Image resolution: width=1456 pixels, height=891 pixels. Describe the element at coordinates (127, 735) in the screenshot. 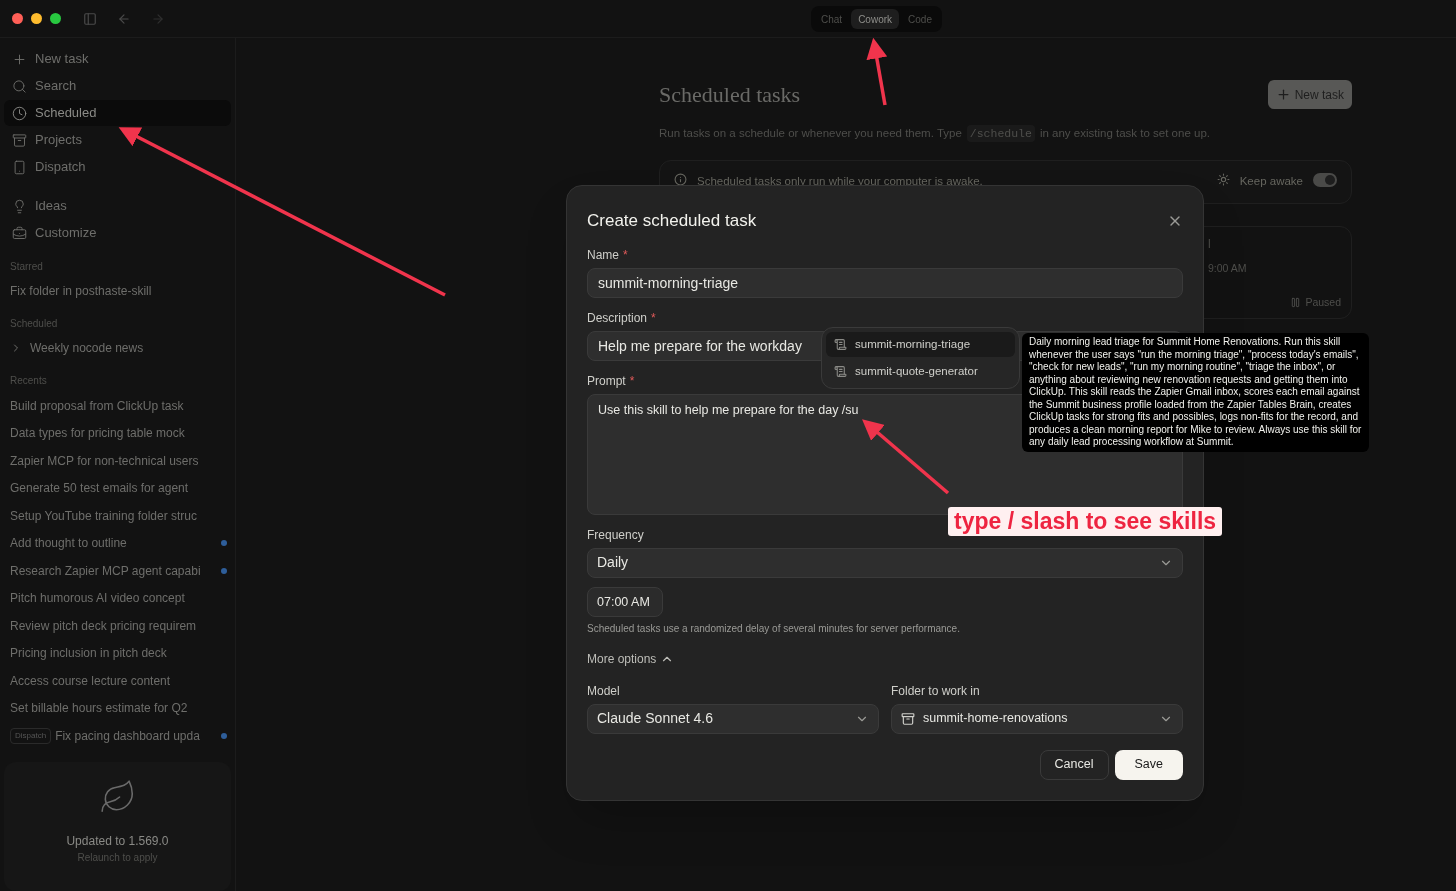

I see `recent-item: Fix pacing dashboard upda` at that location.